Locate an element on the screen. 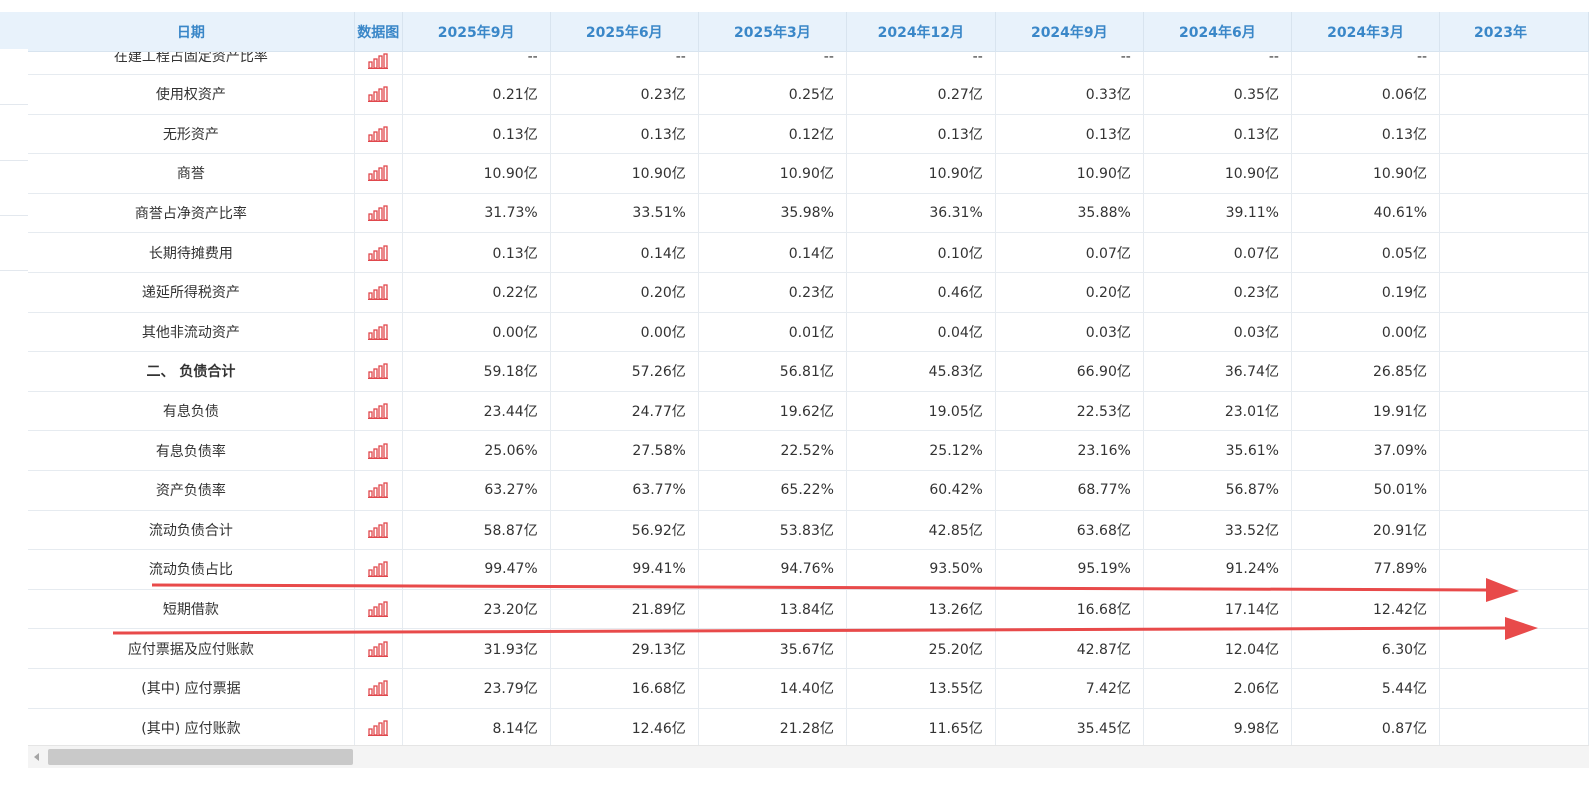  table-cell: 26.85亿 is located at coordinates (1366, 371).